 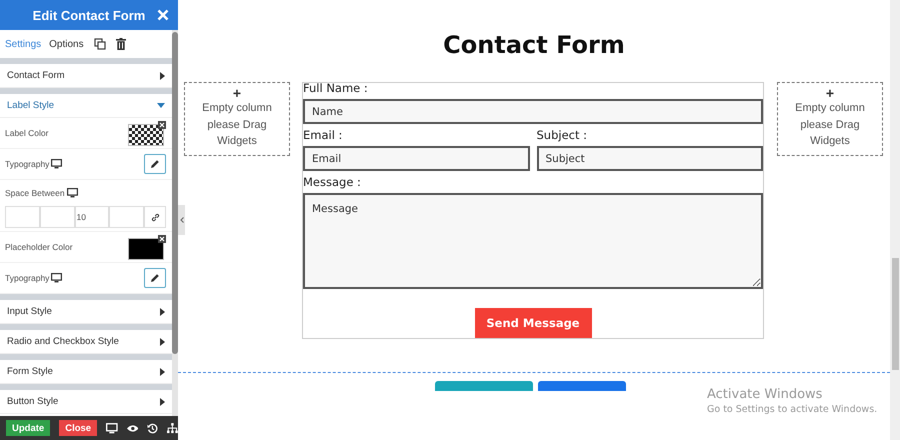 What do you see at coordinates (132, 428) in the screenshot?
I see `eye-icon` at bounding box center [132, 428].